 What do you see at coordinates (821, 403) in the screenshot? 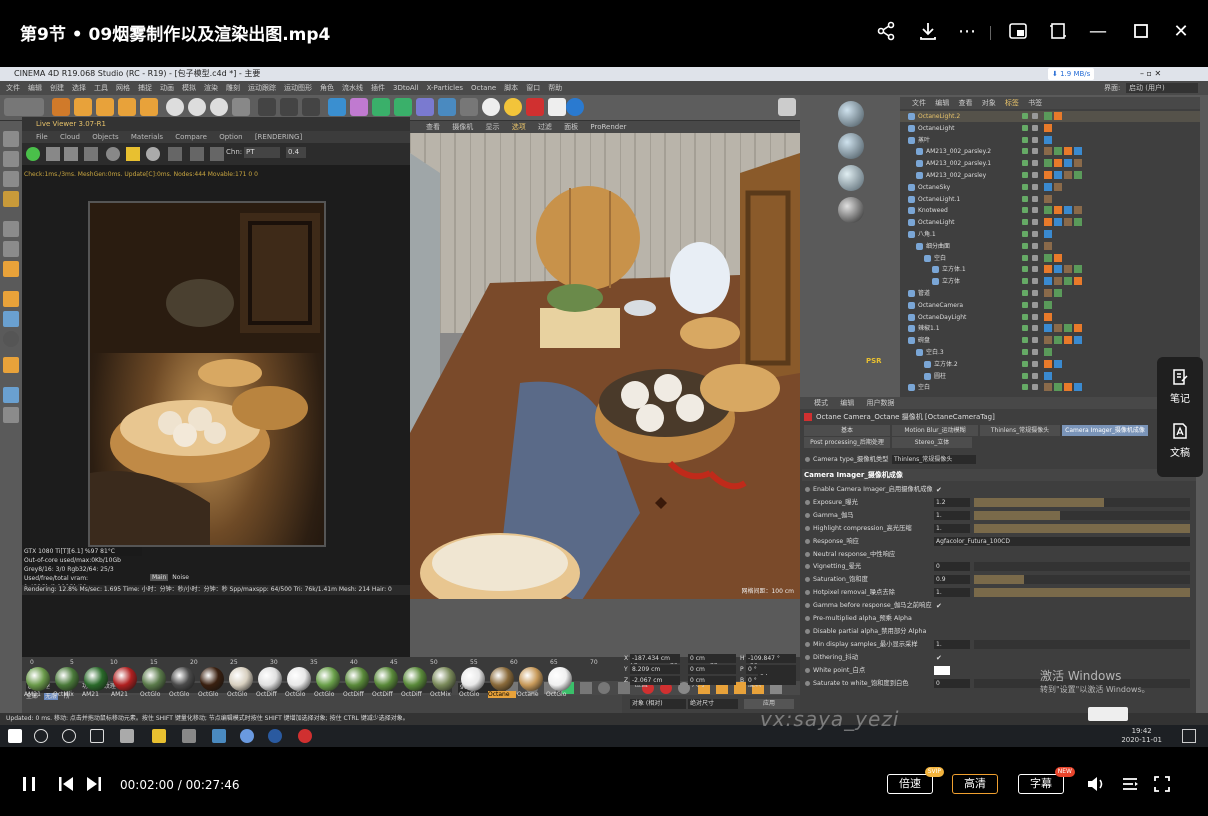
I see `am-menu-mode: 模式` at bounding box center [821, 403].